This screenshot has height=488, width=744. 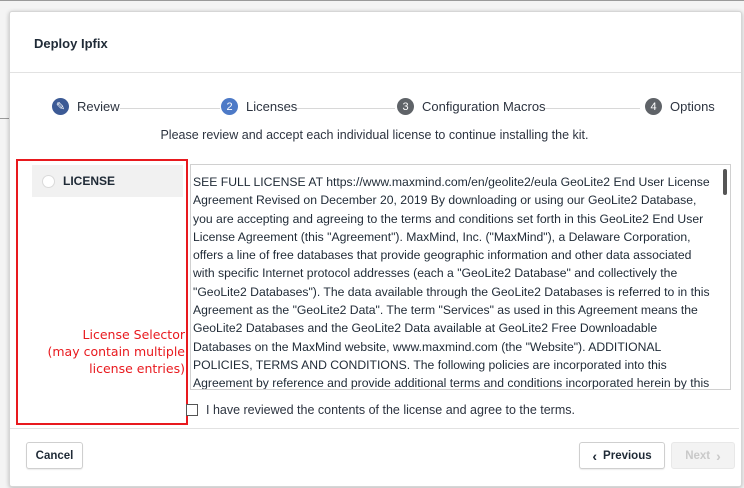 What do you see at coordinates (102, 292) in the screenshot?
I see `annotation-box` at bounding box center [102, 292].